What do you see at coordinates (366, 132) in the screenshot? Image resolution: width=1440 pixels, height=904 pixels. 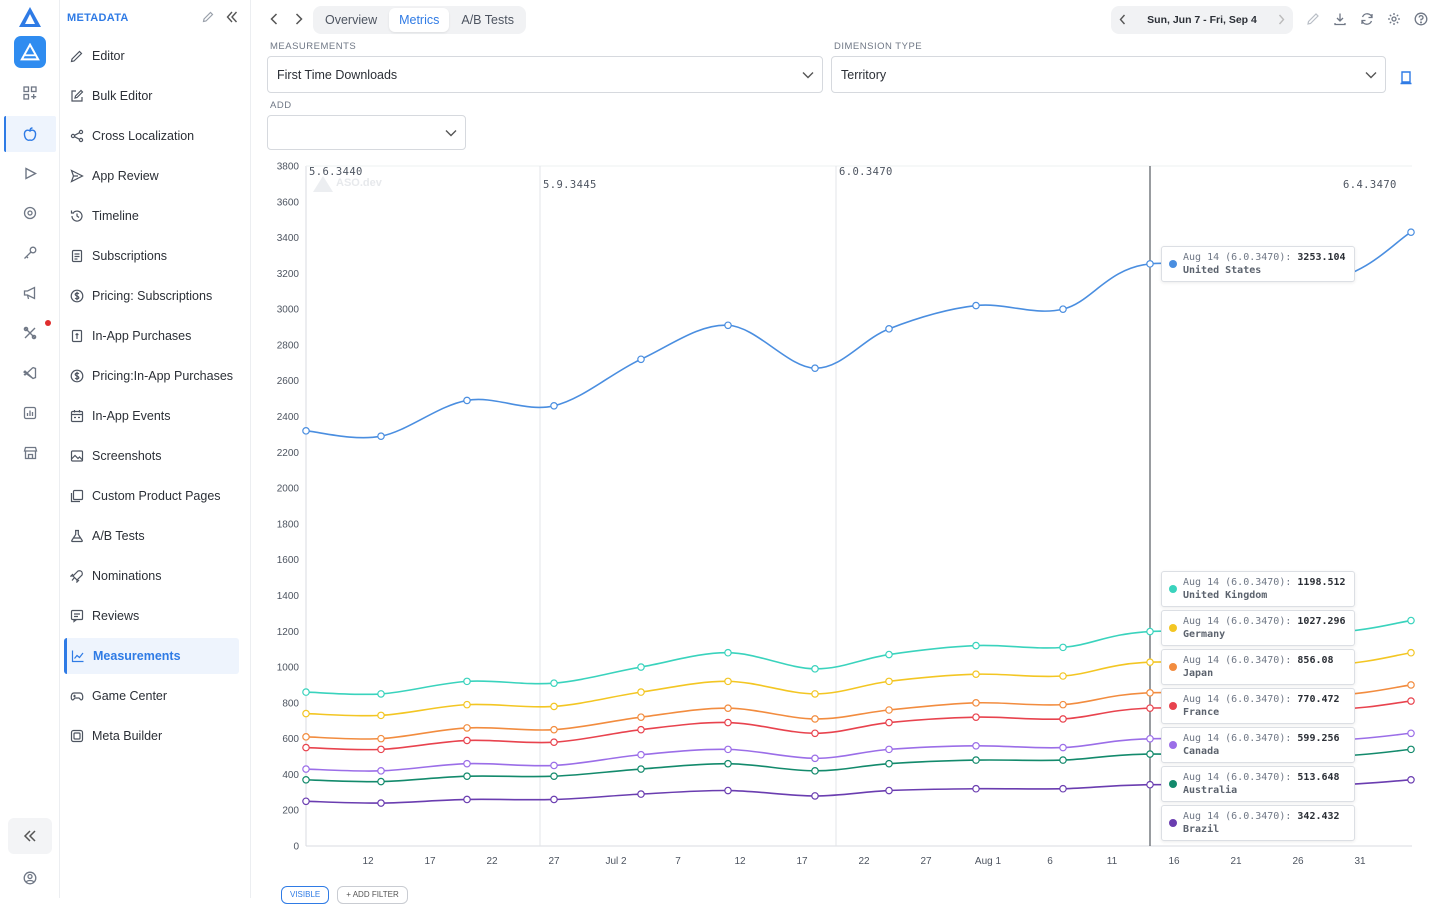 I see `add-select` at bounding box center [366, 132].